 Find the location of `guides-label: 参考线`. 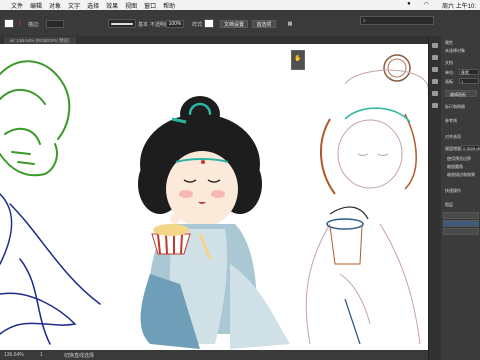

guides-label: 参考线 is located at coordinates (451, 120).